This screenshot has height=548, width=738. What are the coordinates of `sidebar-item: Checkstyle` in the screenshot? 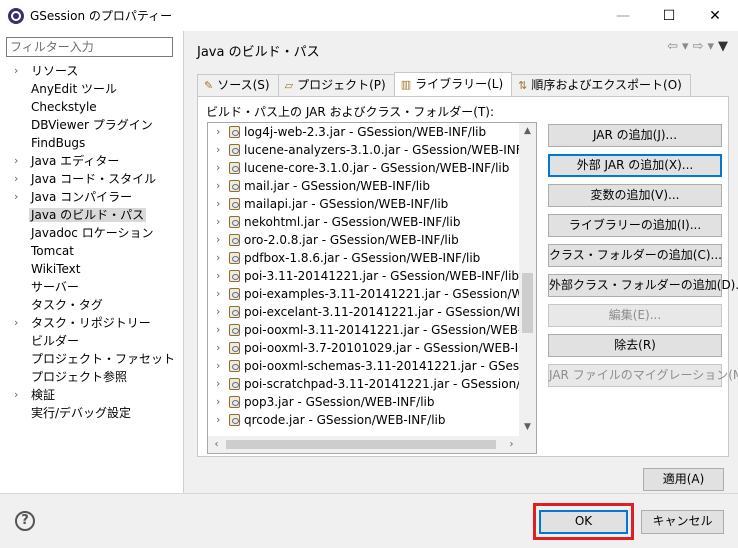 It's located at (92, 107).